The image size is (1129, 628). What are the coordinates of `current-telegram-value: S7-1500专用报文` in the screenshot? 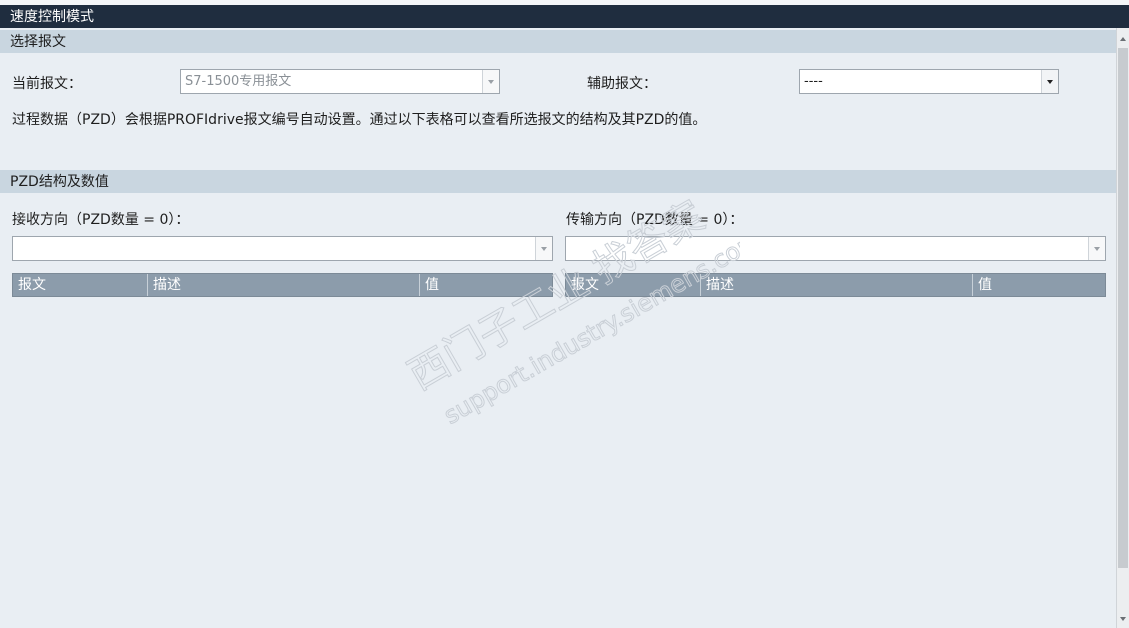 It's located at (238, 81).